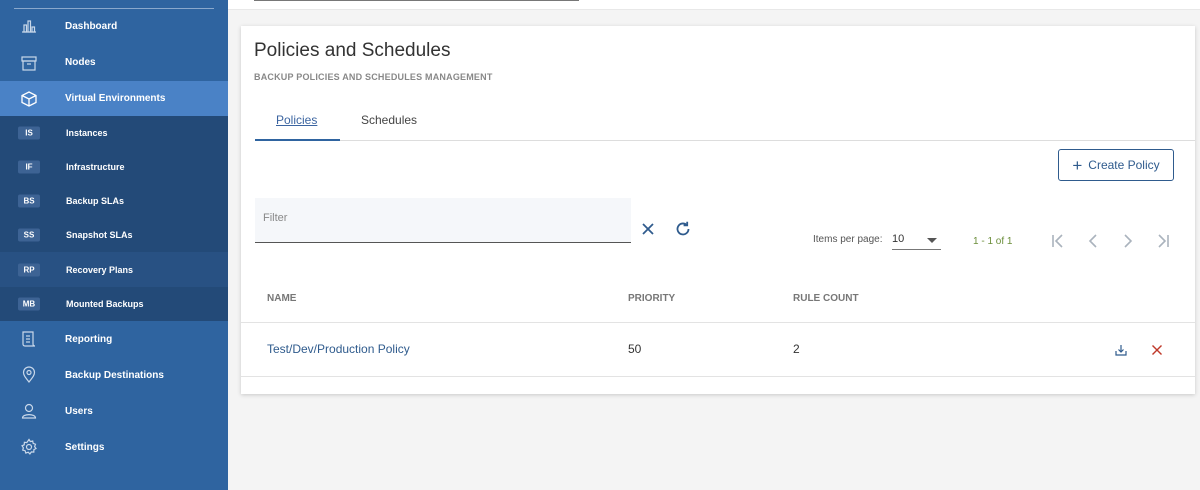  Describe the element at coordinates (718, 350) in the screenshot. I see `table-row: Test/Dev/Production Policy 50 2` at that location.